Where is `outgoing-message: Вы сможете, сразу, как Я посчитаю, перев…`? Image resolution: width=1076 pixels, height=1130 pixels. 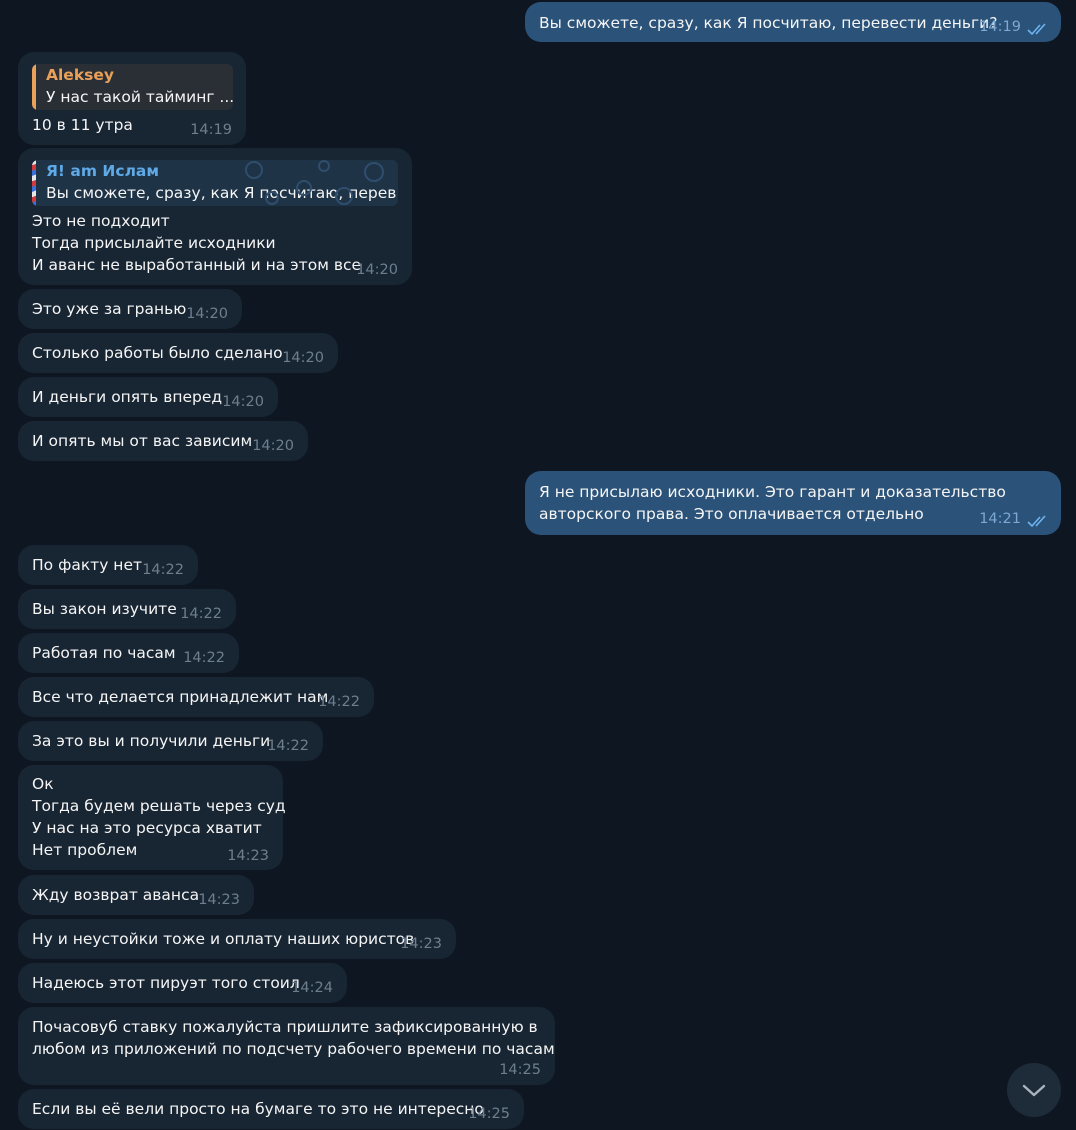
outgoing-message: Вы сможете, сразу, как Я посчитаю, перев… is located at coordinates (793, 22).